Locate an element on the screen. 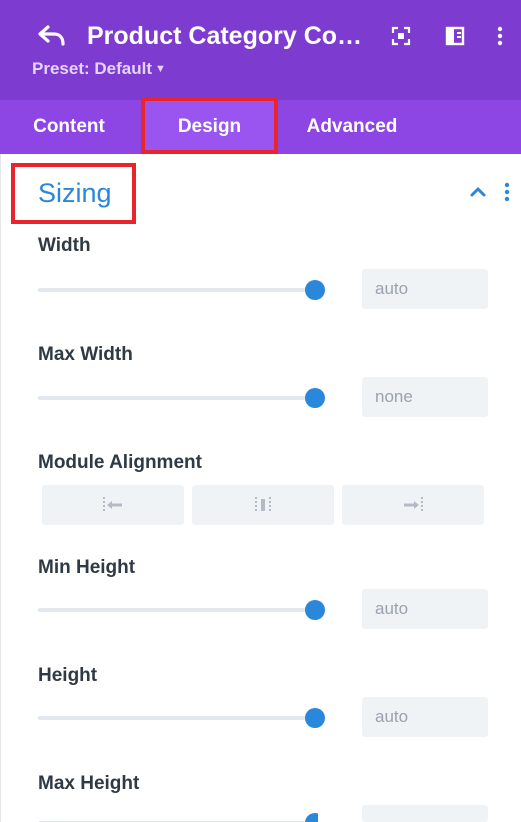  tab-content: Content is located at coordinates (69, 127).